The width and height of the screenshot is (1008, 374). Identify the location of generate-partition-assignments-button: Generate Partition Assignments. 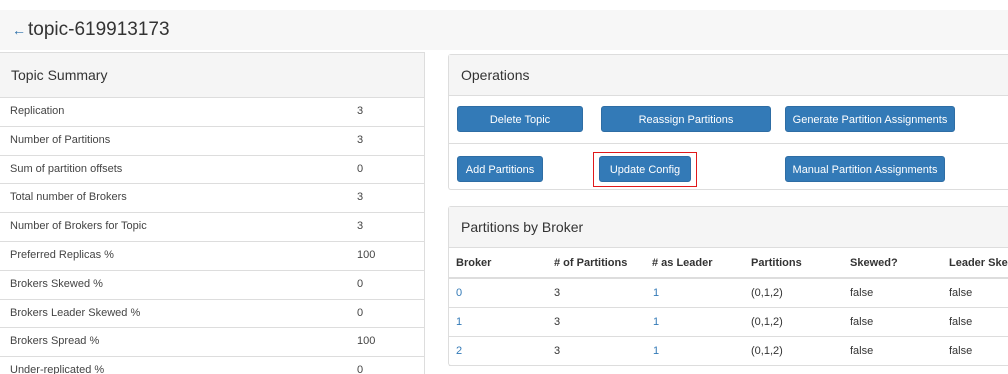
(870, 119).